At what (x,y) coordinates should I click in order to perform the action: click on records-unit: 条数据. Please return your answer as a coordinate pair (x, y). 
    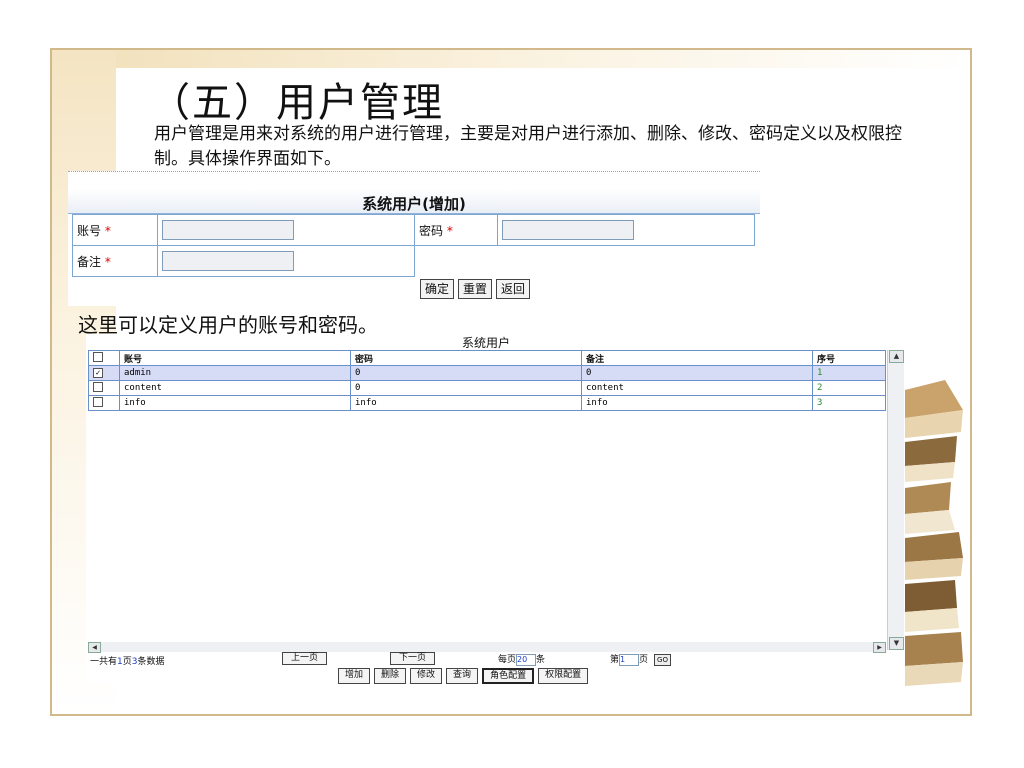
    Looking at the image, I should click on (151, 662).